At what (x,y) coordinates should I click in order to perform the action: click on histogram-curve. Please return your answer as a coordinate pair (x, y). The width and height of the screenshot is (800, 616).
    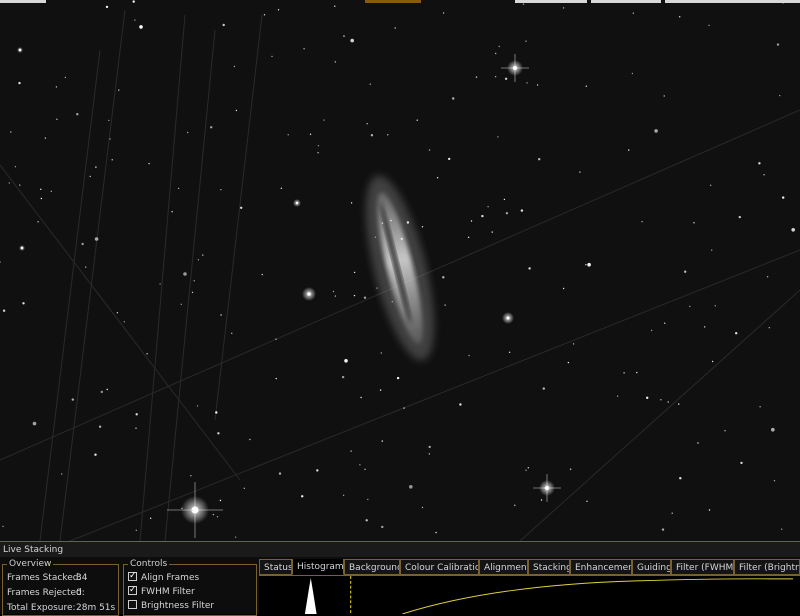
    Looking at the image, I should click on (598, 596).